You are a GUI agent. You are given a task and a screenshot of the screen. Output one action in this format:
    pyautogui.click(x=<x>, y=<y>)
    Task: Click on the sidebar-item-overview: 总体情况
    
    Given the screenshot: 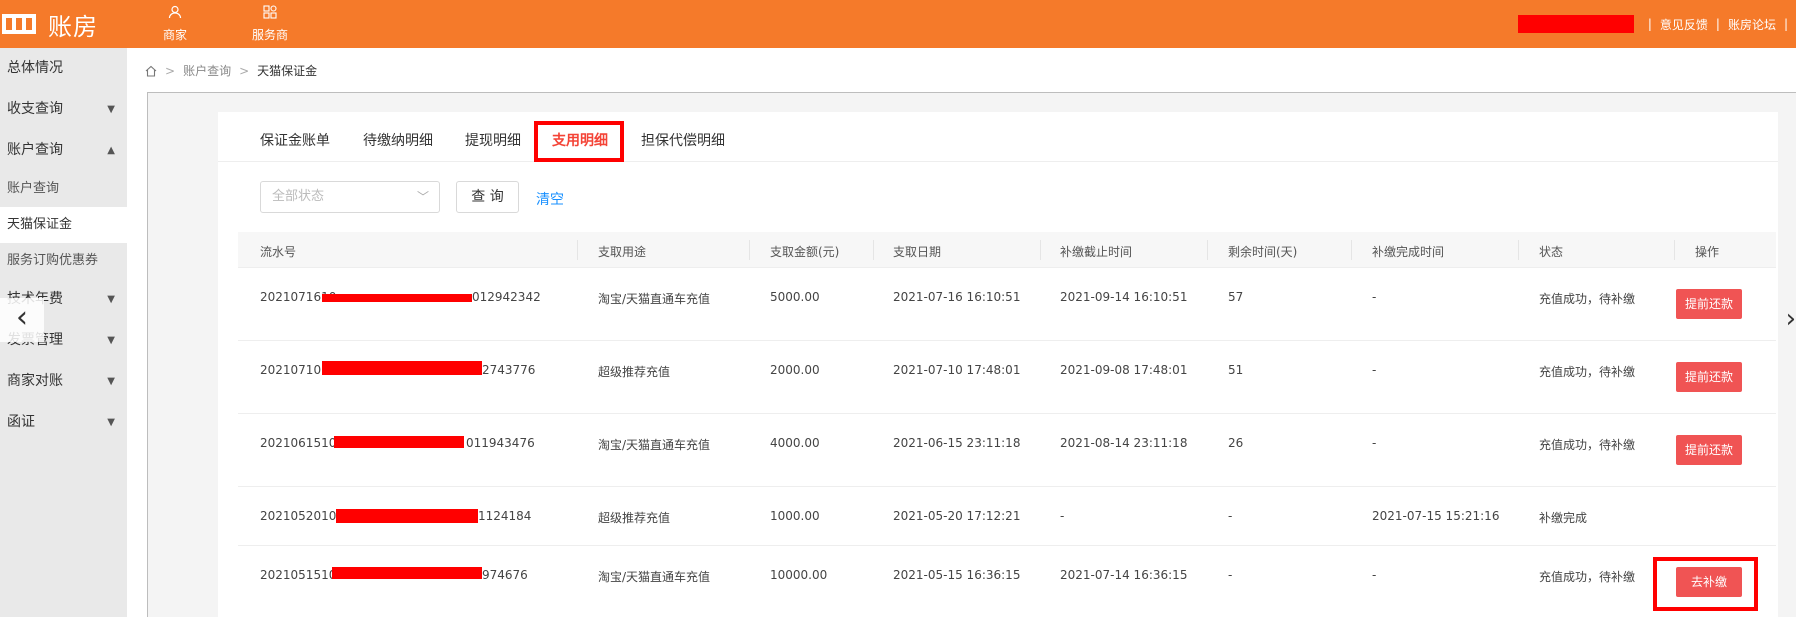 What is the action you would take?
    pyautogui.click(x=63, y=68)
    